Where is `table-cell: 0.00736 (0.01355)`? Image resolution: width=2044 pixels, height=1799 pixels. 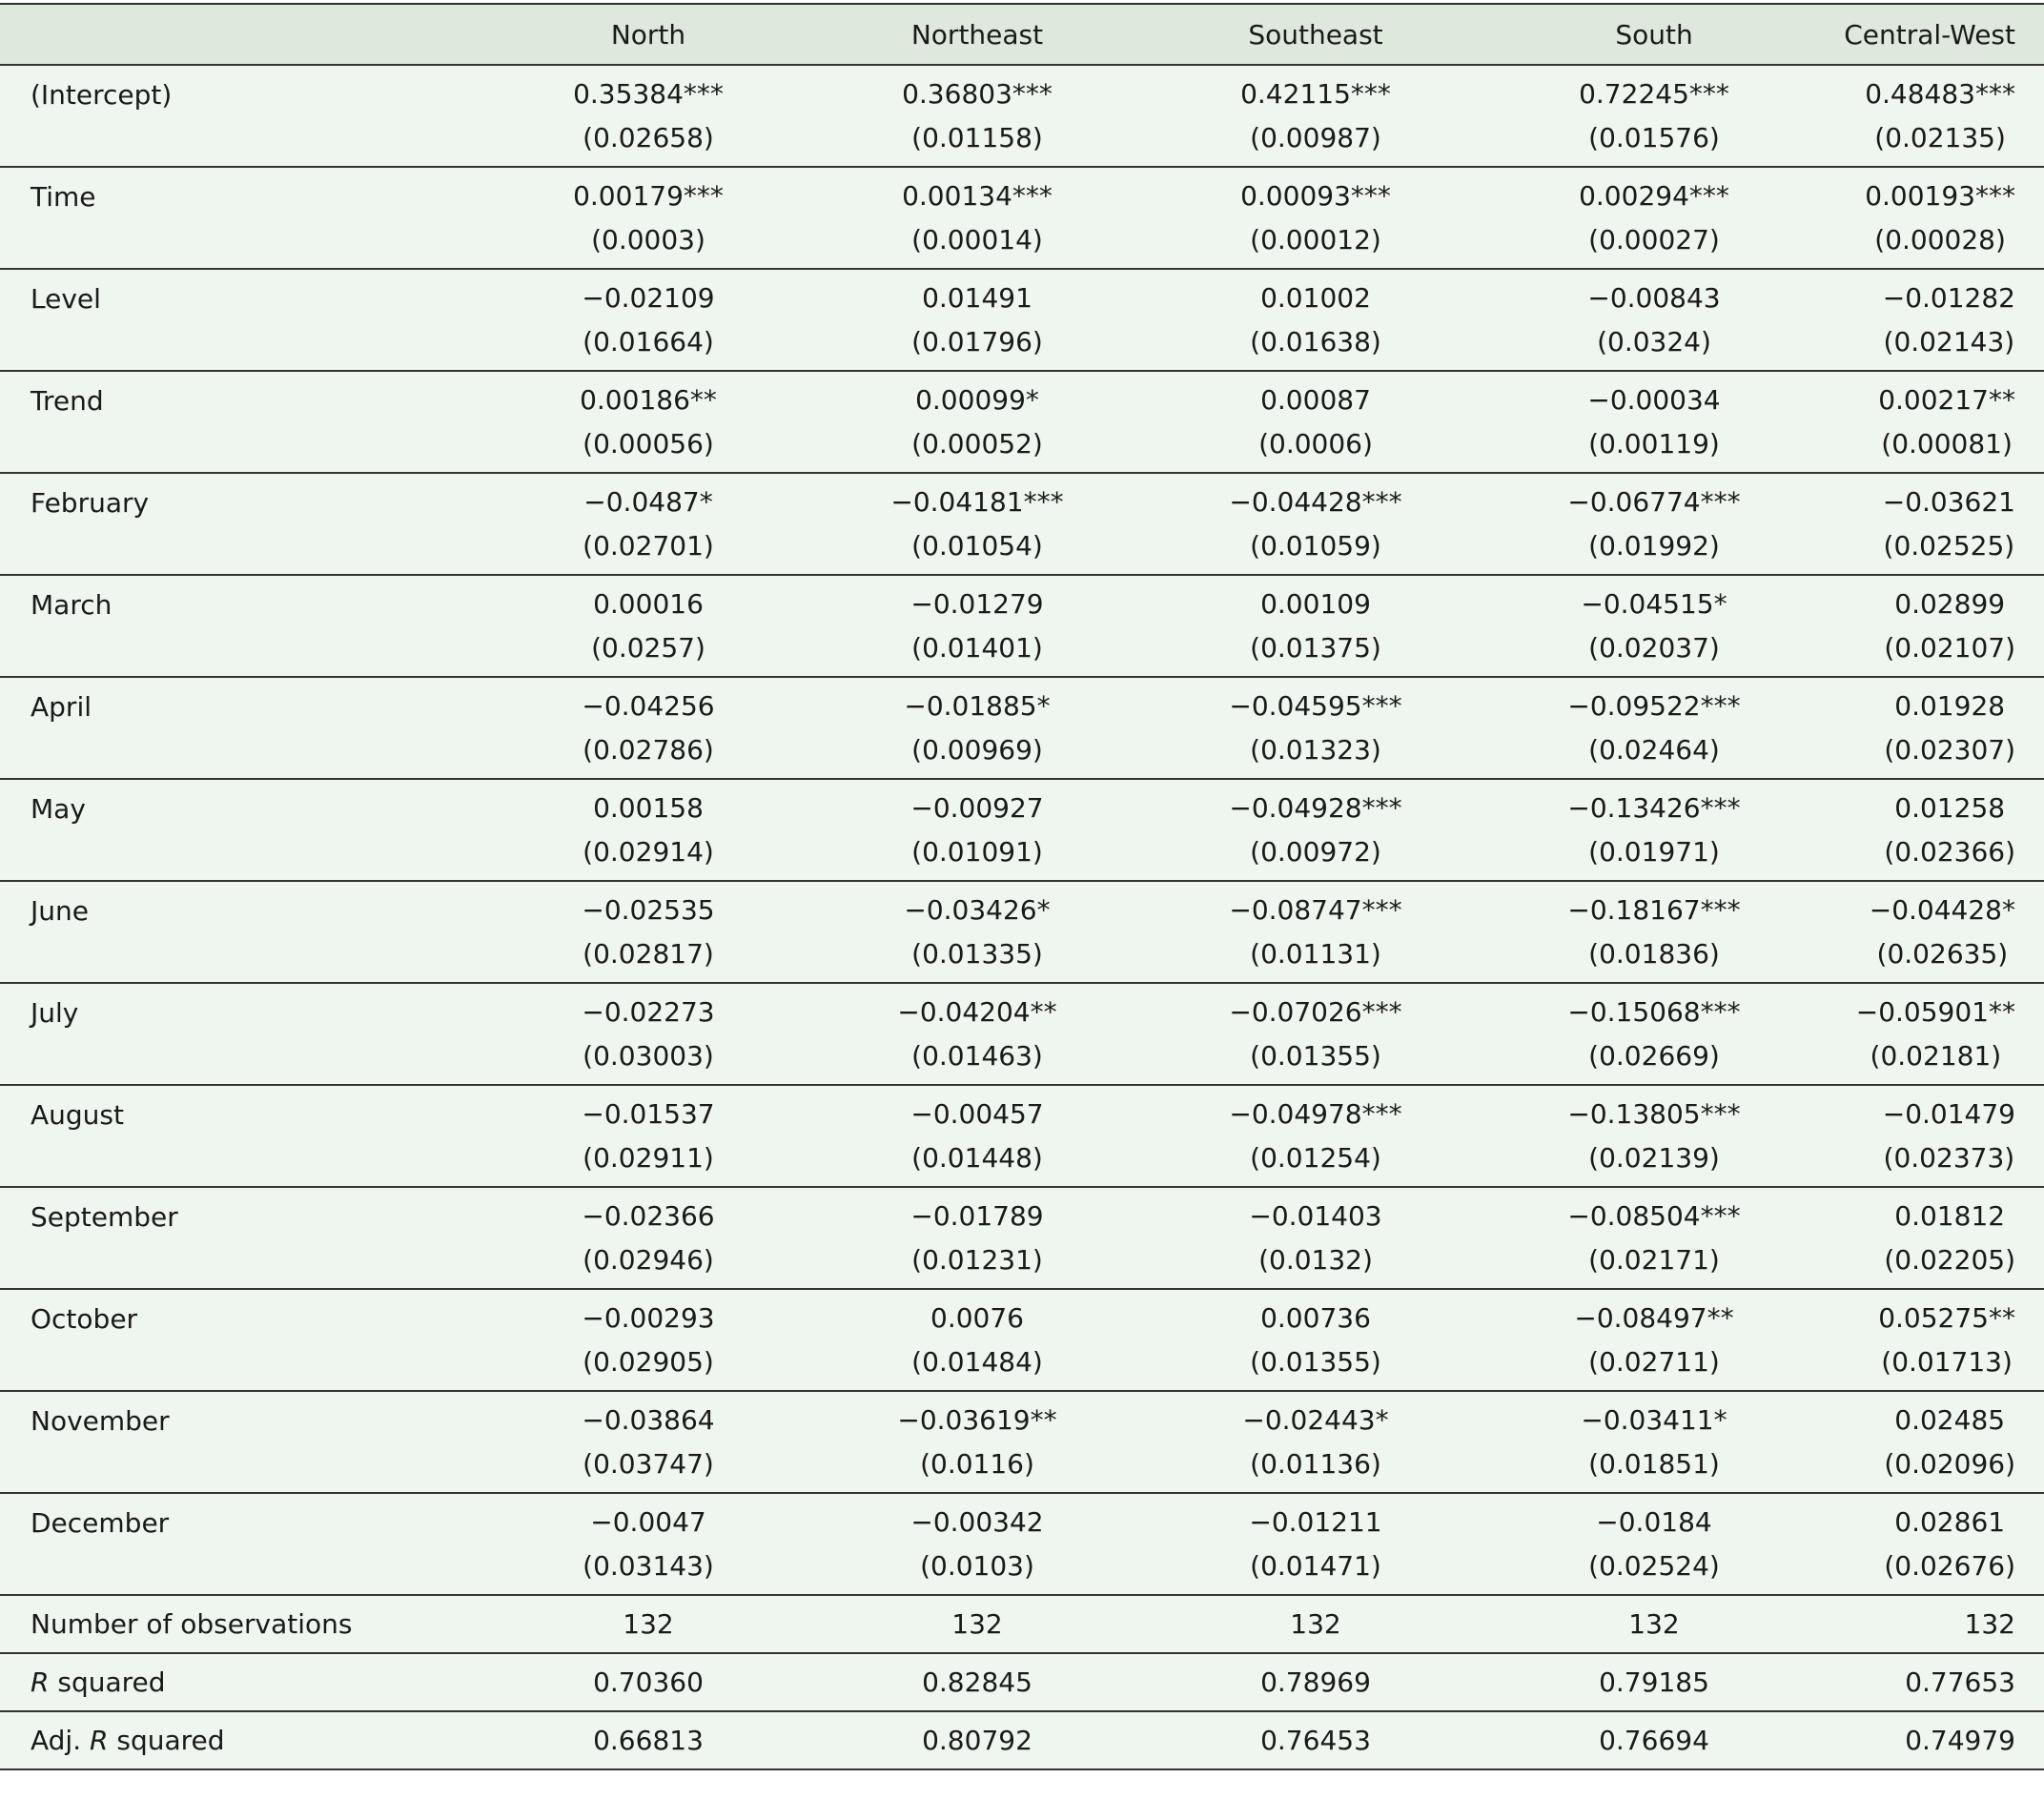 table-cell: 0.00736 (0.01355) is located at coordinates (1315, 1340).